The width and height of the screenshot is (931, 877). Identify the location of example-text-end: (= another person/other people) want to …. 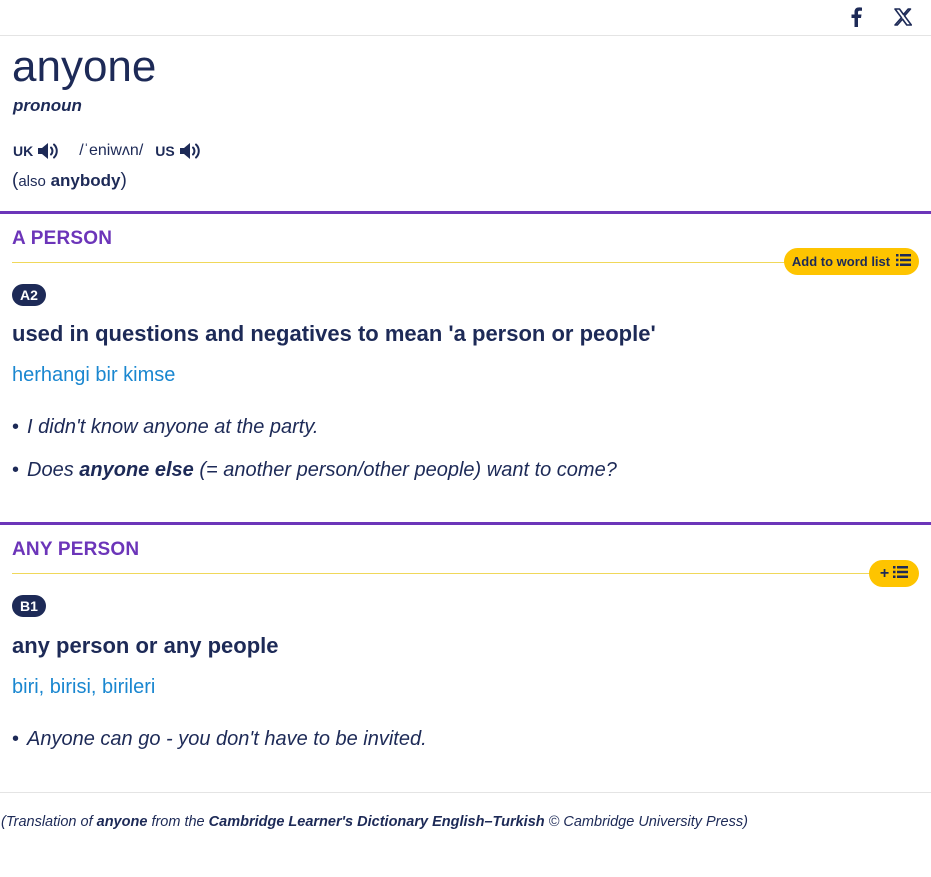
(408, 470).